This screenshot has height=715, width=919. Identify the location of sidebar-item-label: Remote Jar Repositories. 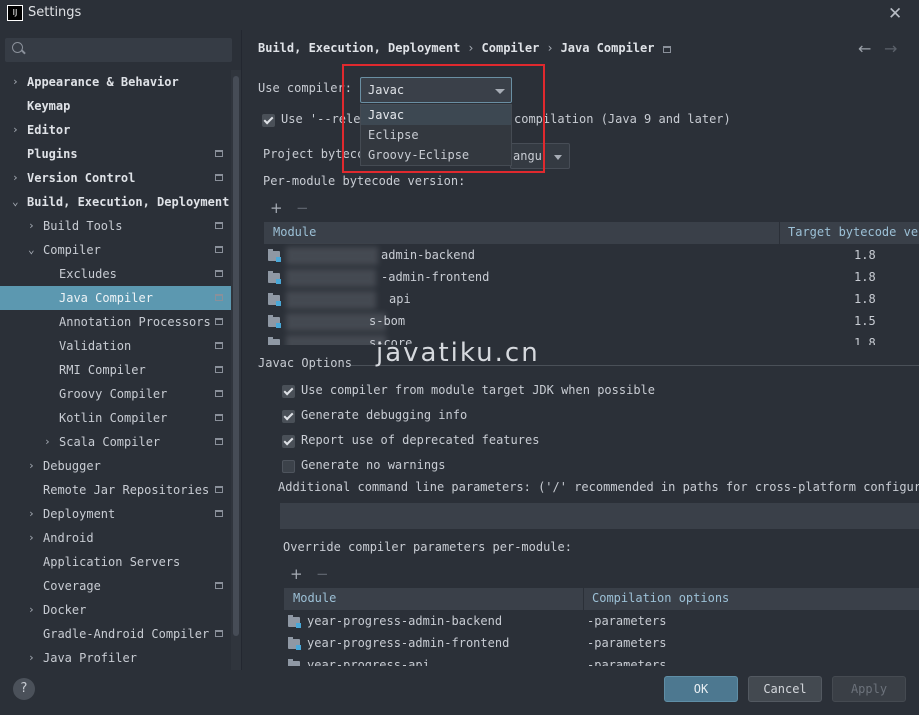
(126, 490).